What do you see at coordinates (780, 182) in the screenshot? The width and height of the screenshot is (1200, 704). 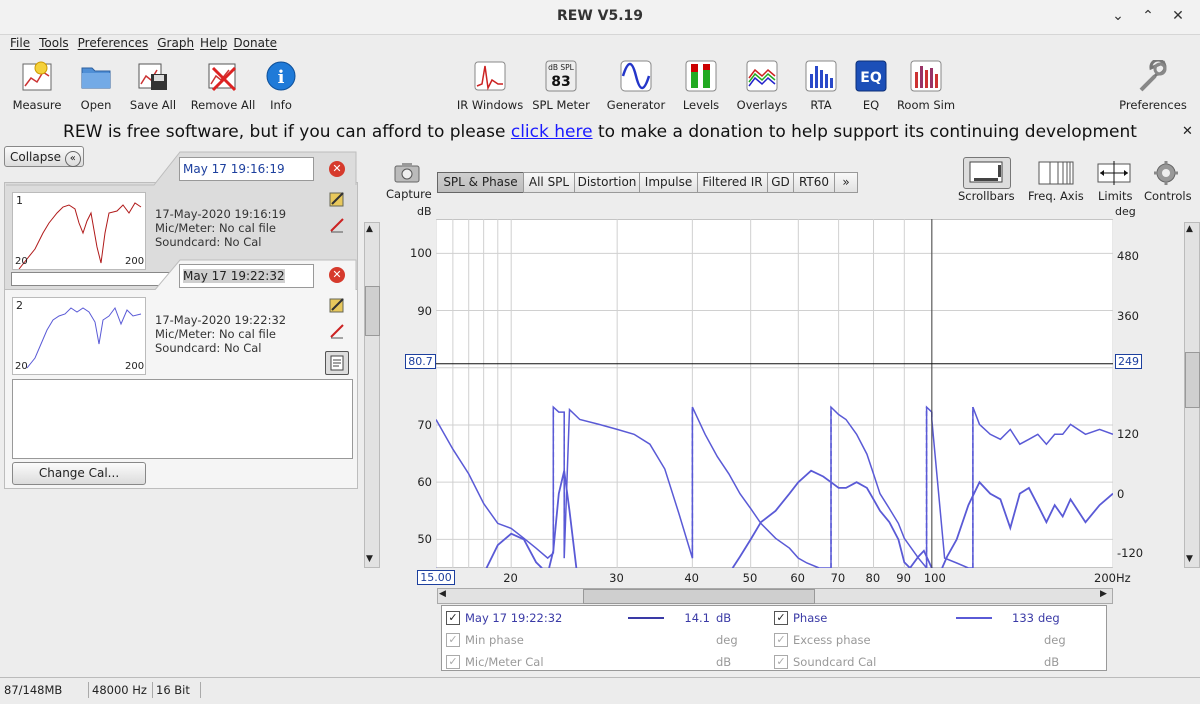 I see `tab-gd: GD` at bounding box center [780, 182].